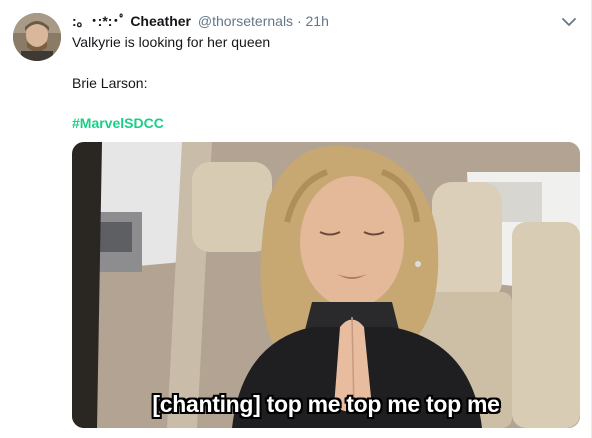 The width and height of the screenshot is (592, 438). I want to click on tweet-header: :。･:*:･ﾟ Cheather @thorseternals · 21h, so click(311, 21).